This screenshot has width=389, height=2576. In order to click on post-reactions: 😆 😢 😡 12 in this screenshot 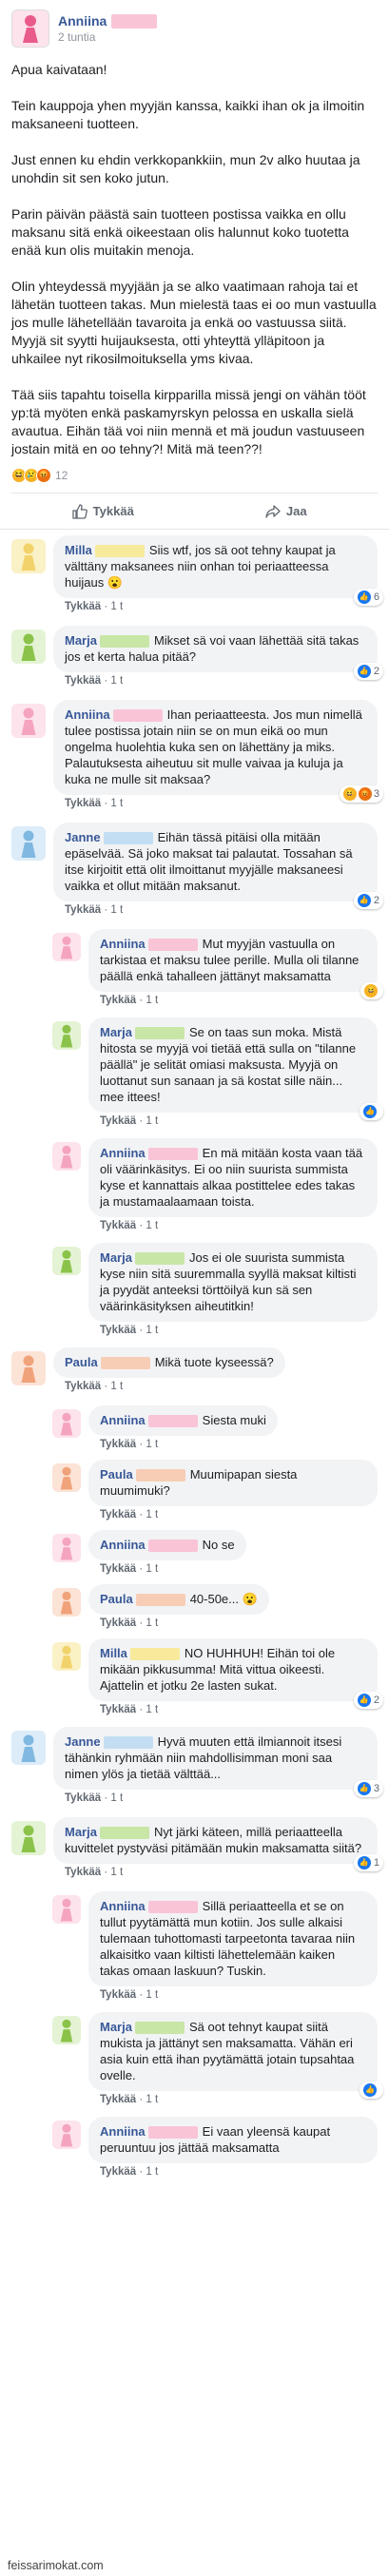, I will do `click(194, 475)`.